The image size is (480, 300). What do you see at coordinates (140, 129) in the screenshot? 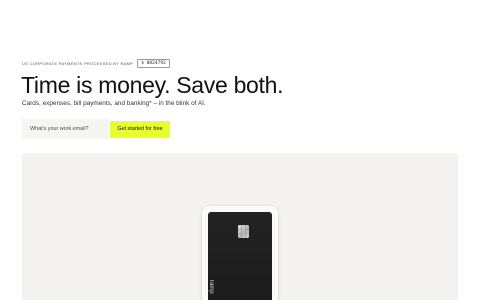
I see `get-started-button: Get started for free` at bounding box center [140, 129].